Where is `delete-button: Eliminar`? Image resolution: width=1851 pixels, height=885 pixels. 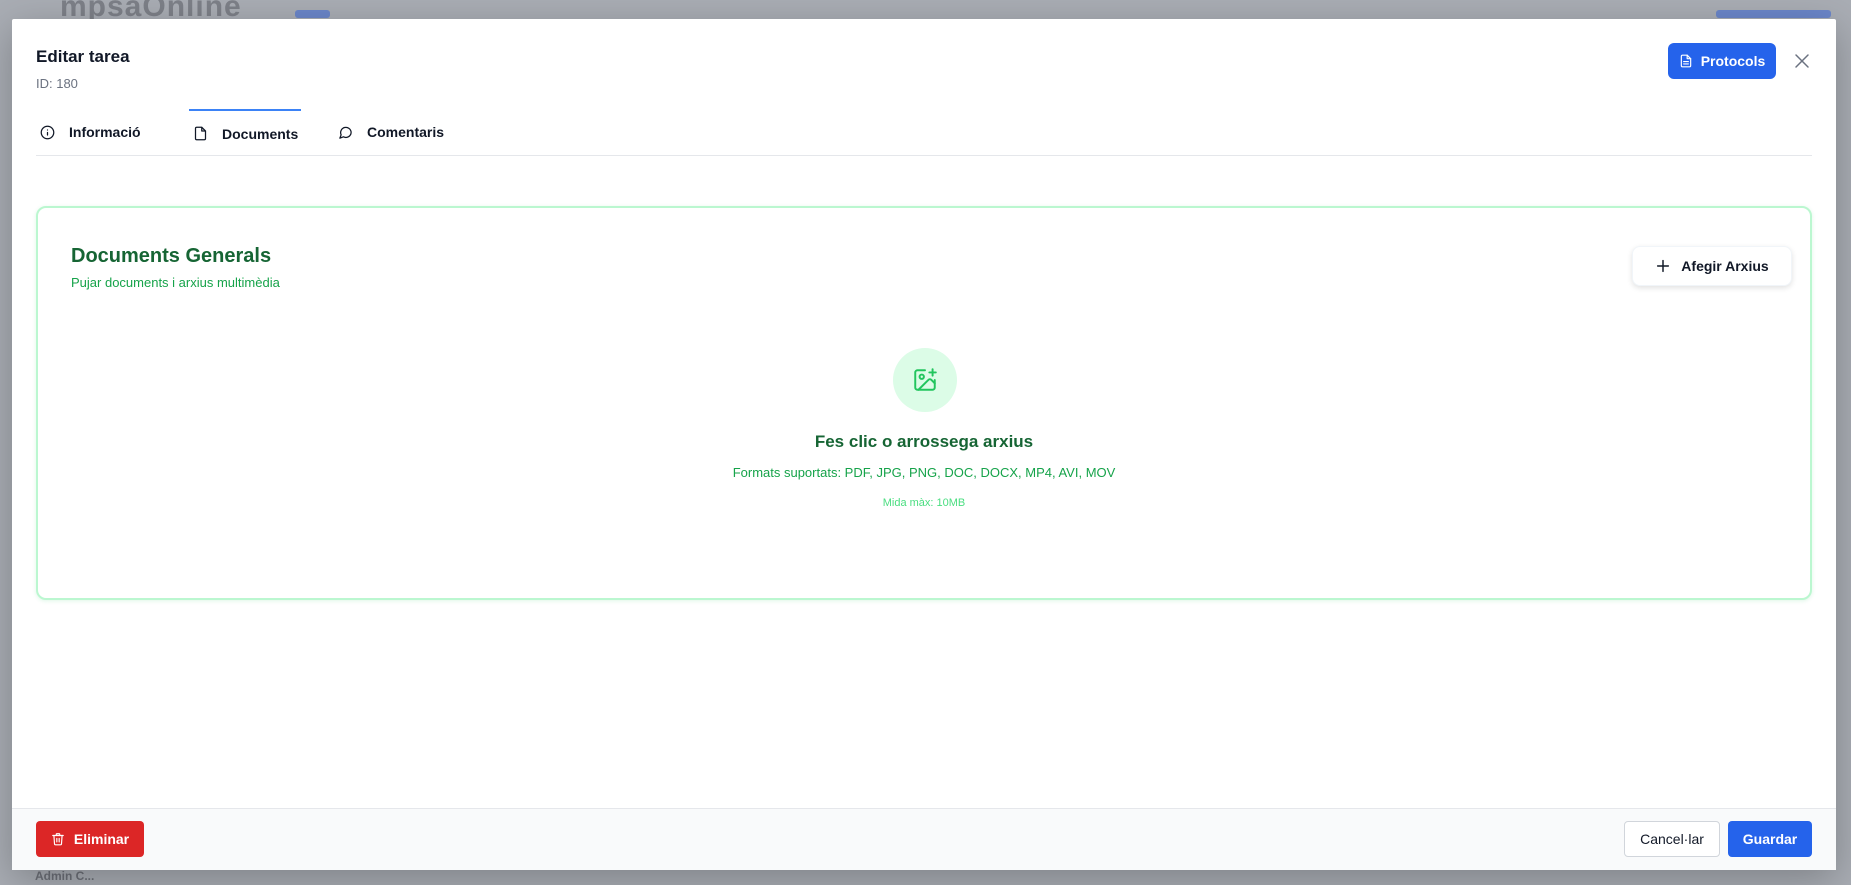 delete-button: Eliminar is located at coordinates (90, 839).